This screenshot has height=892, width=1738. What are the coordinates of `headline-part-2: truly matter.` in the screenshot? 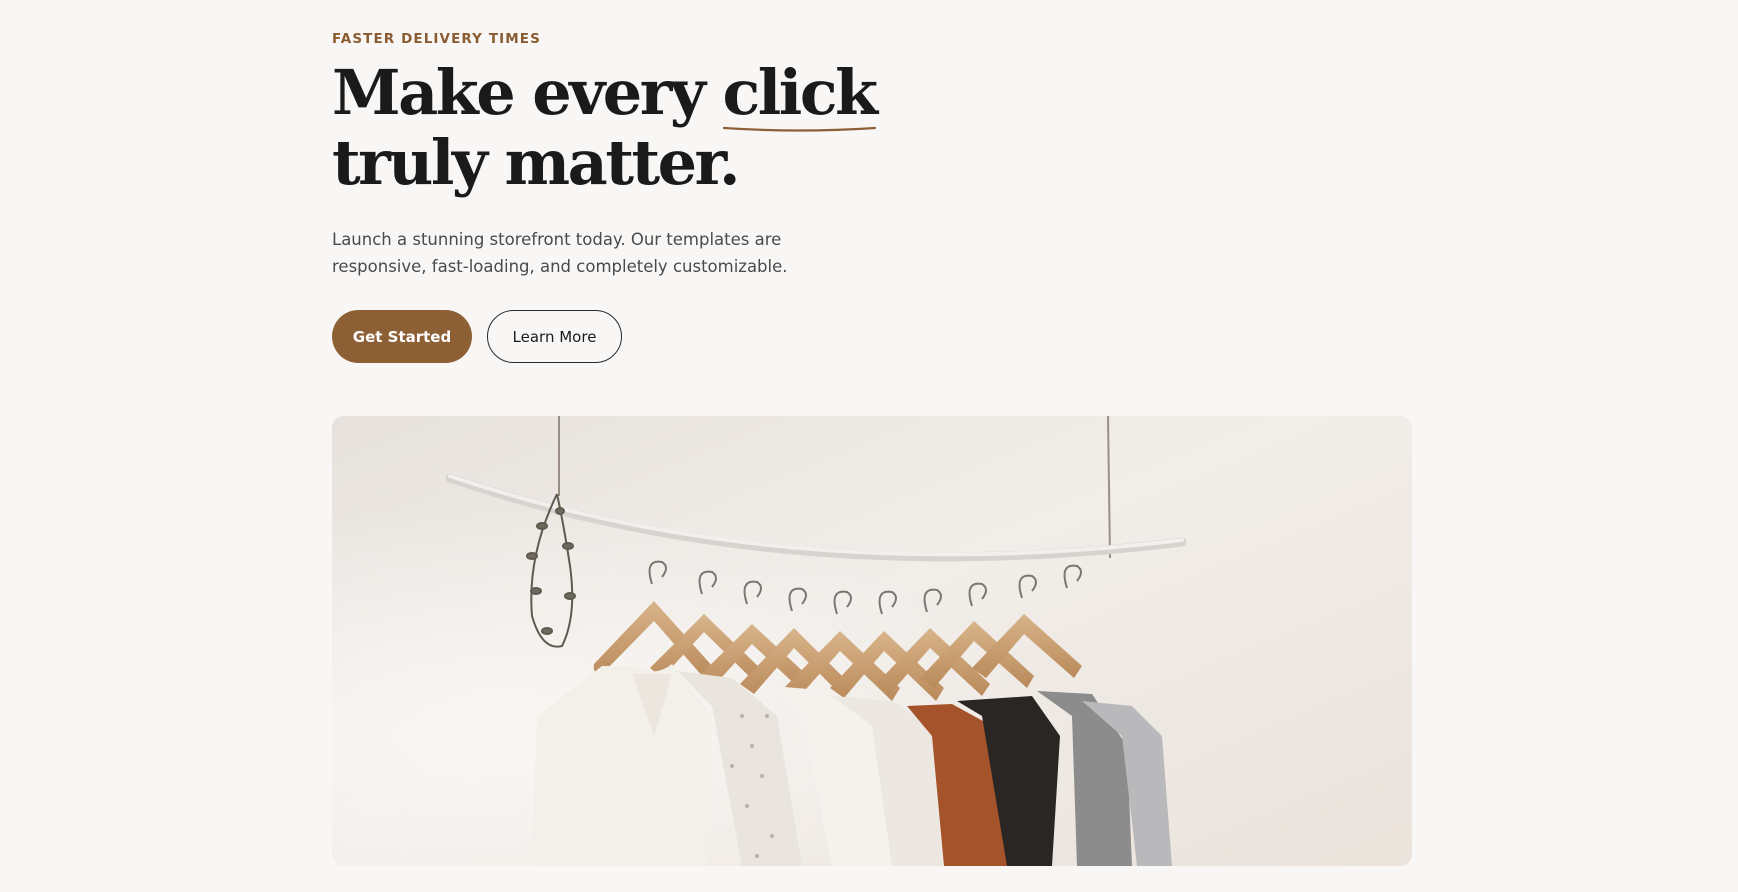 It's located at (536, 162).